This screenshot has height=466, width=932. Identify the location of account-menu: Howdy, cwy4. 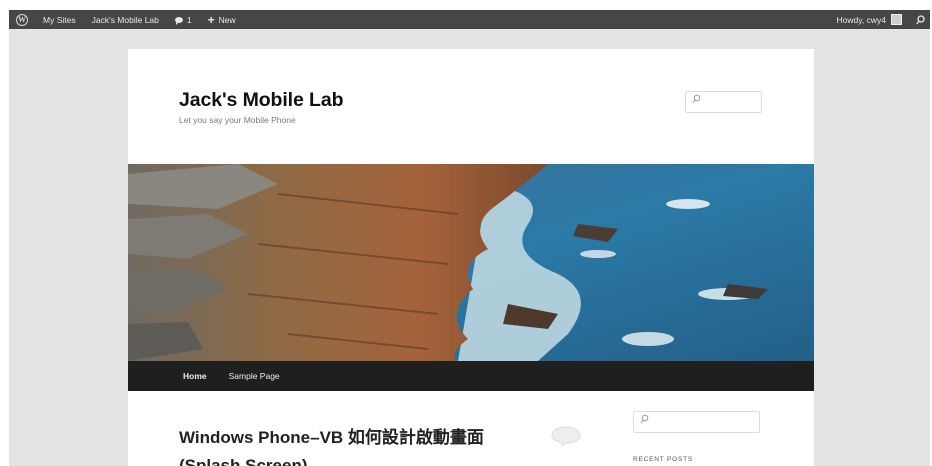
(869, 19).